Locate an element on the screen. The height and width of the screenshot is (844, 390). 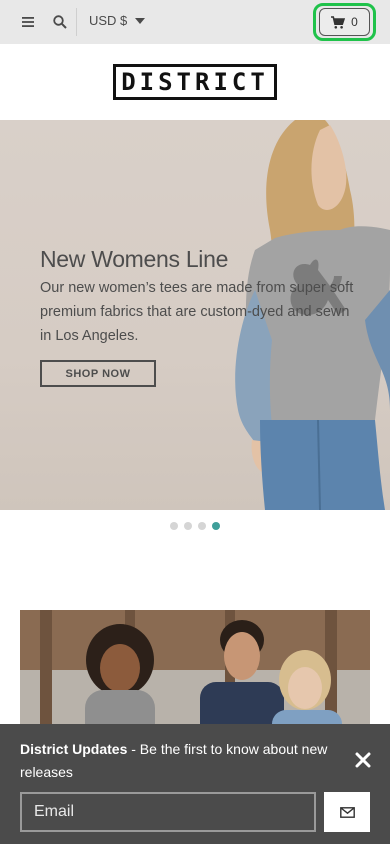
store-logo-text: DISTRICT is located at coordinates (195, 82).